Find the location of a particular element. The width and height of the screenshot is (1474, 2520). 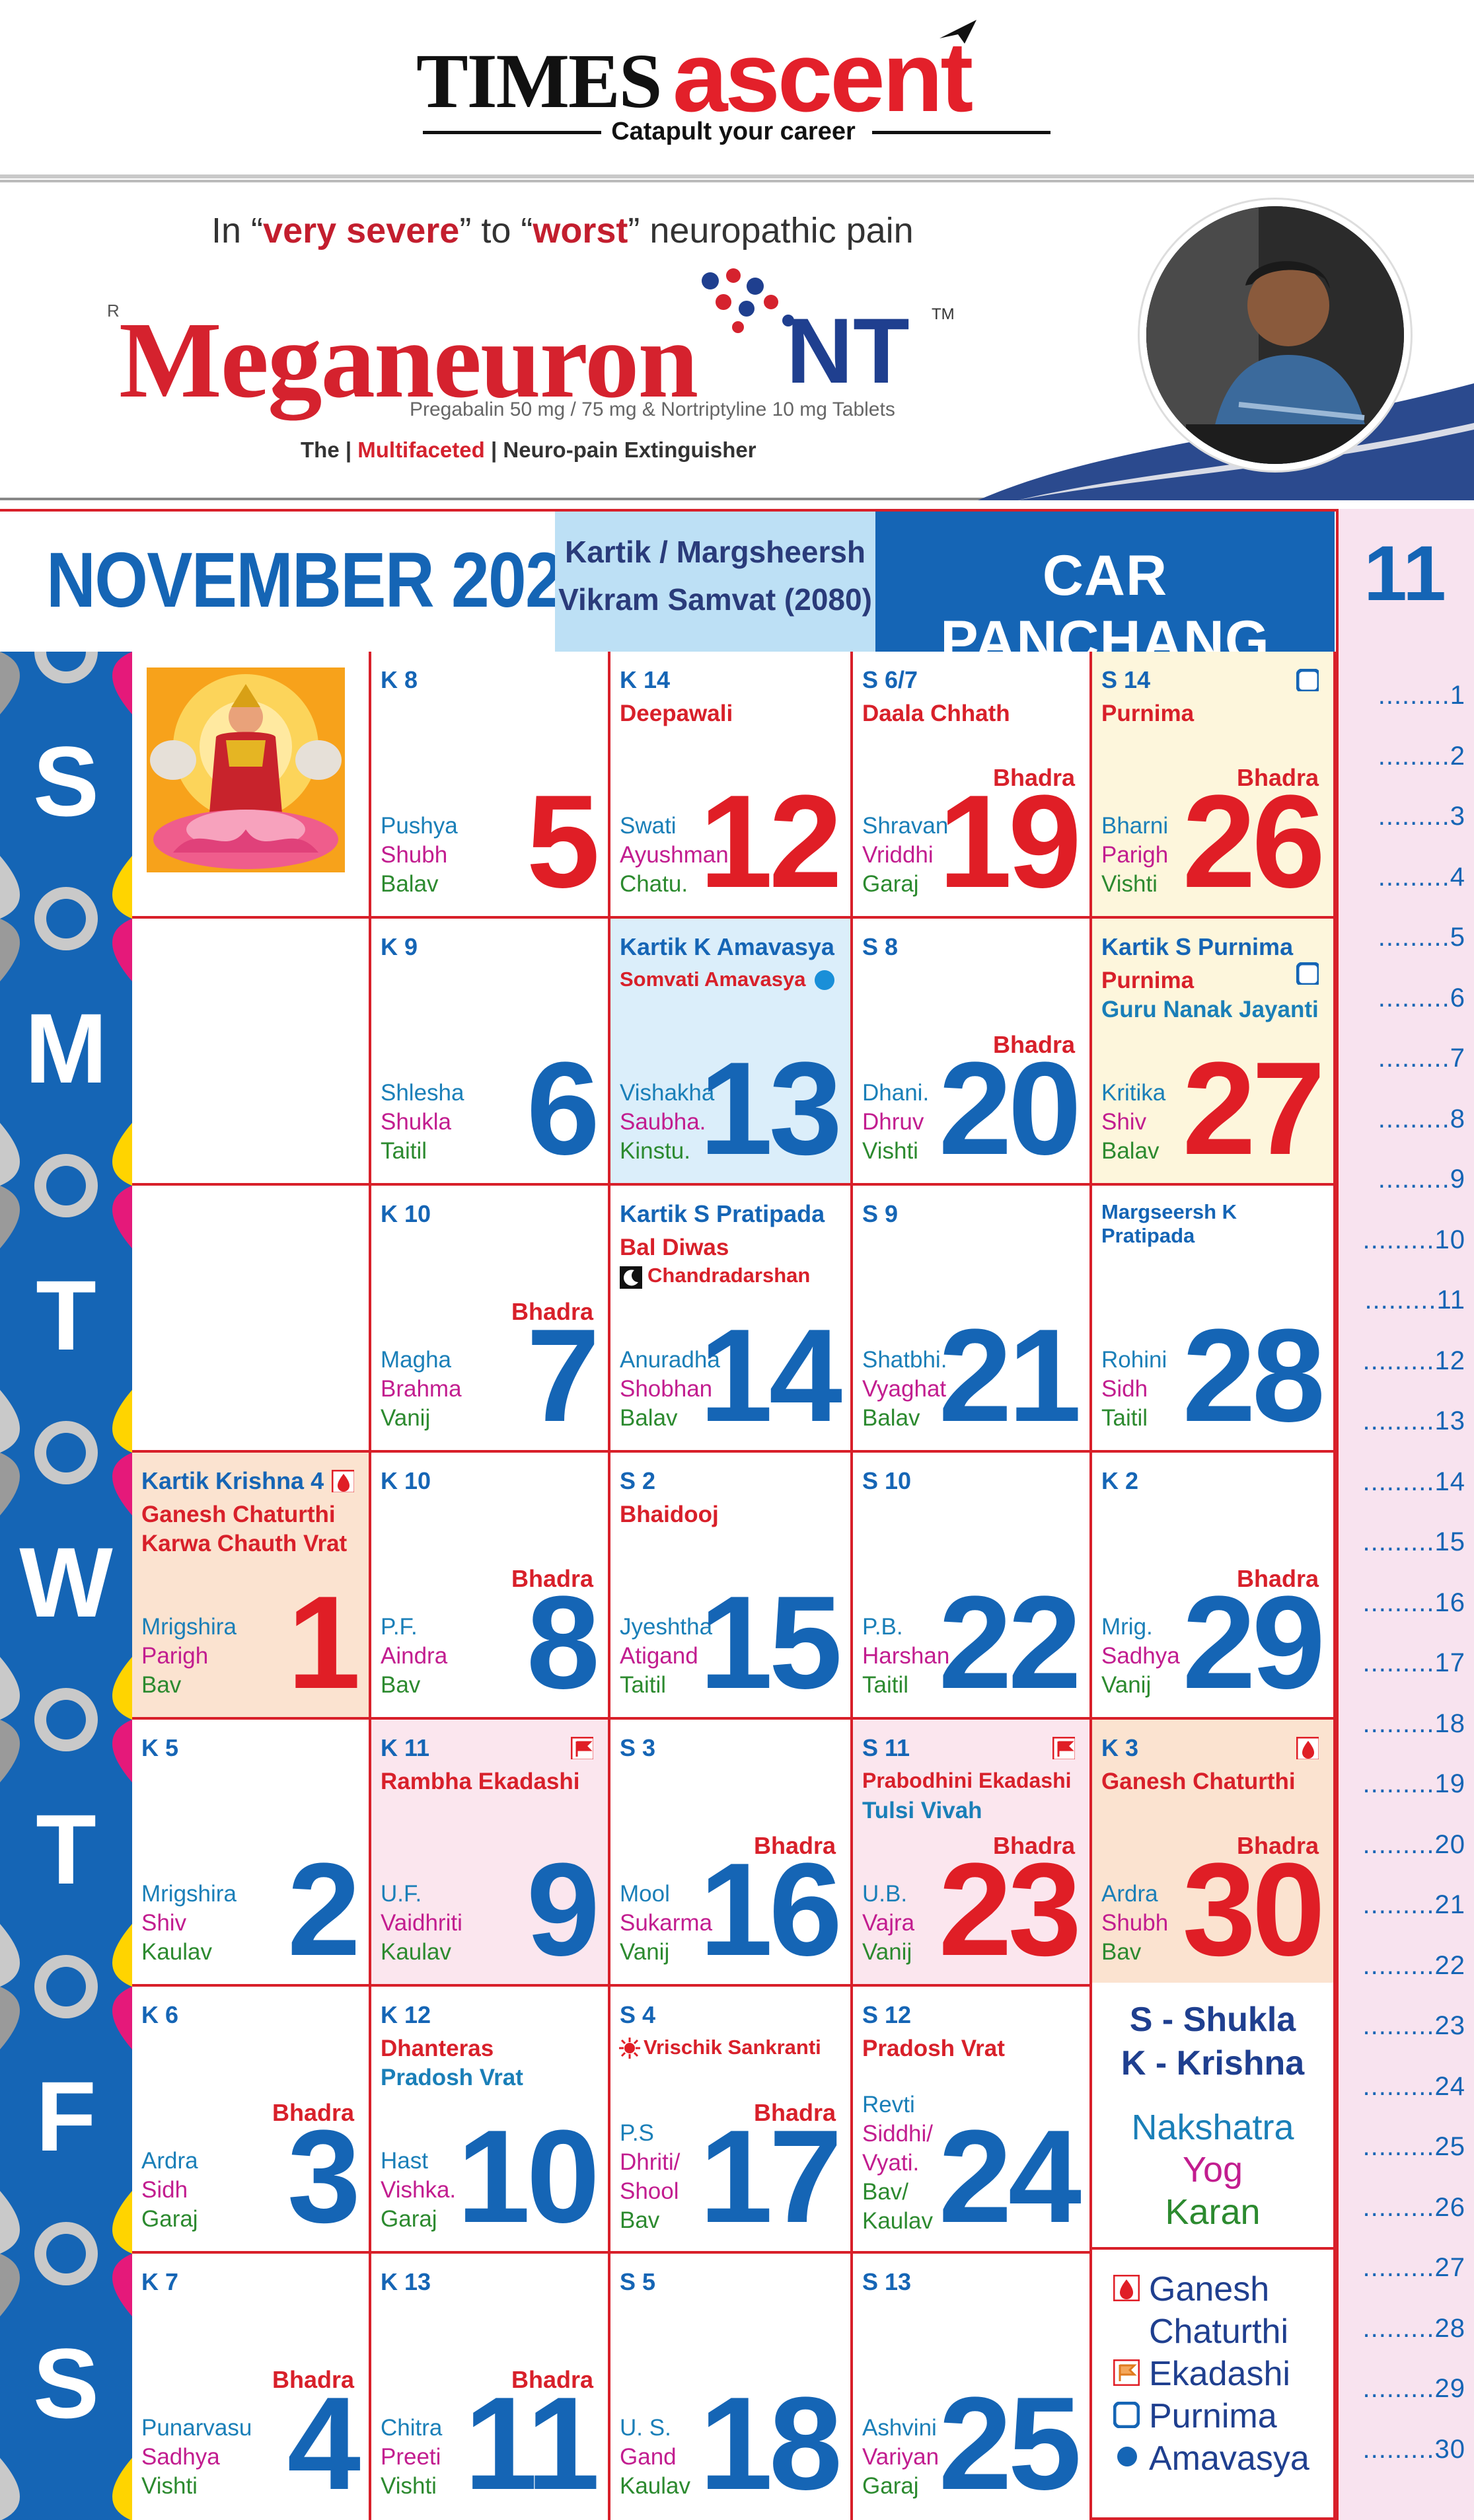

note-line: .........5 is located at coordinates (1406, 937).